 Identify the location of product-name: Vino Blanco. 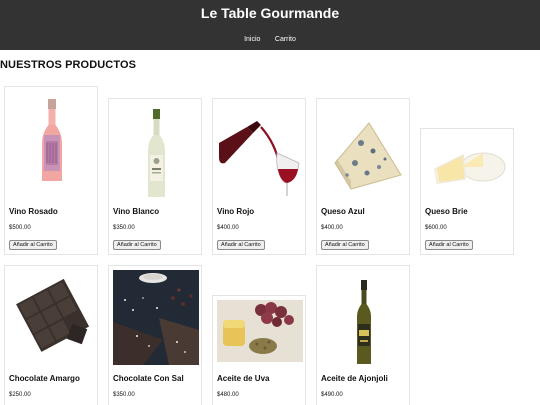
(136, 211).